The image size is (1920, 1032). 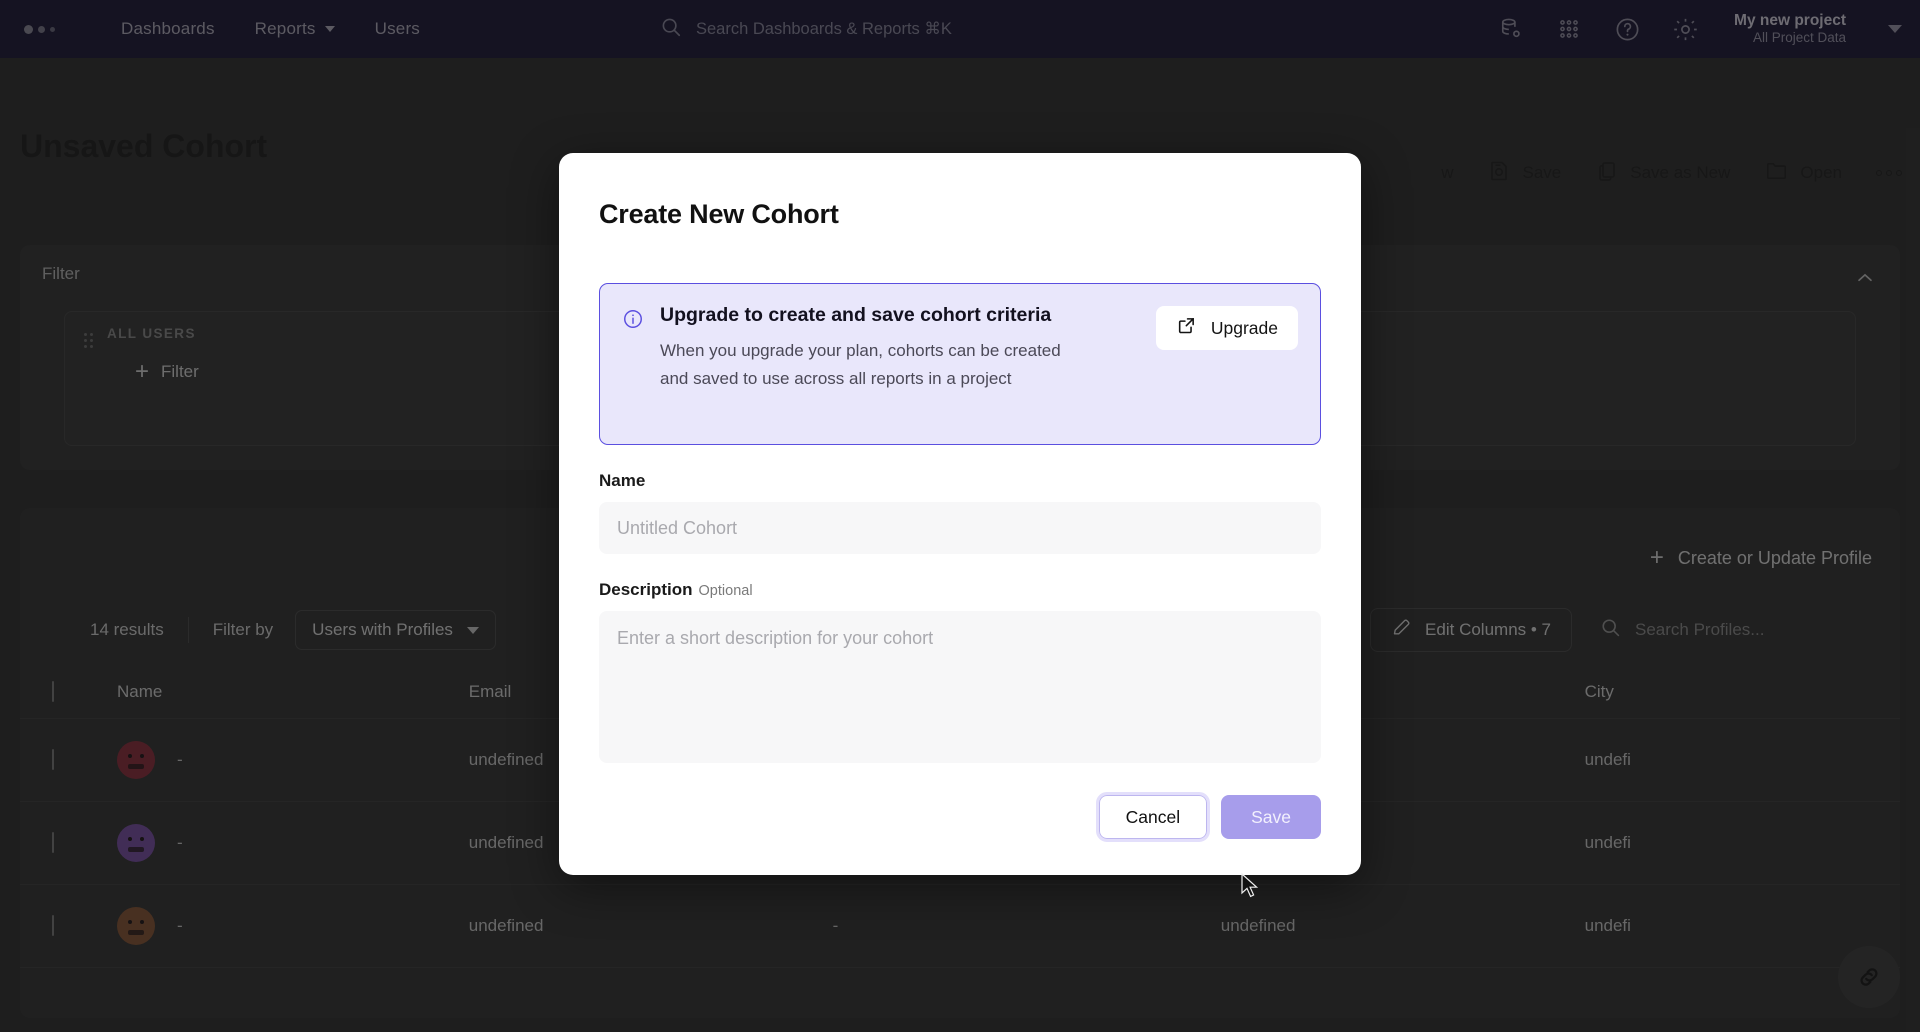 What do you see at coordinates (960, 817) in the screenshot?
I see `dialog-actions: Cancel Save` at bounding box center [960, 817].